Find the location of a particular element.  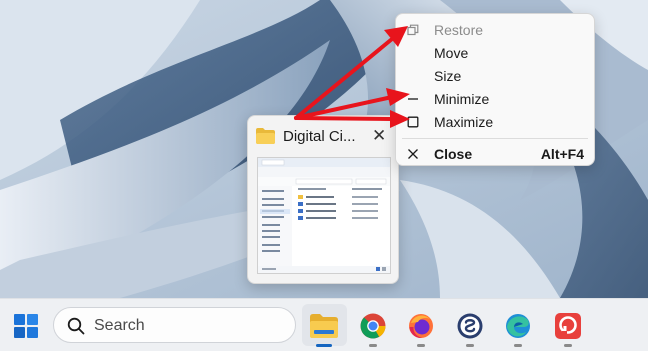

menu-item-minimize: Minimize is located at coordinates (495, 99).